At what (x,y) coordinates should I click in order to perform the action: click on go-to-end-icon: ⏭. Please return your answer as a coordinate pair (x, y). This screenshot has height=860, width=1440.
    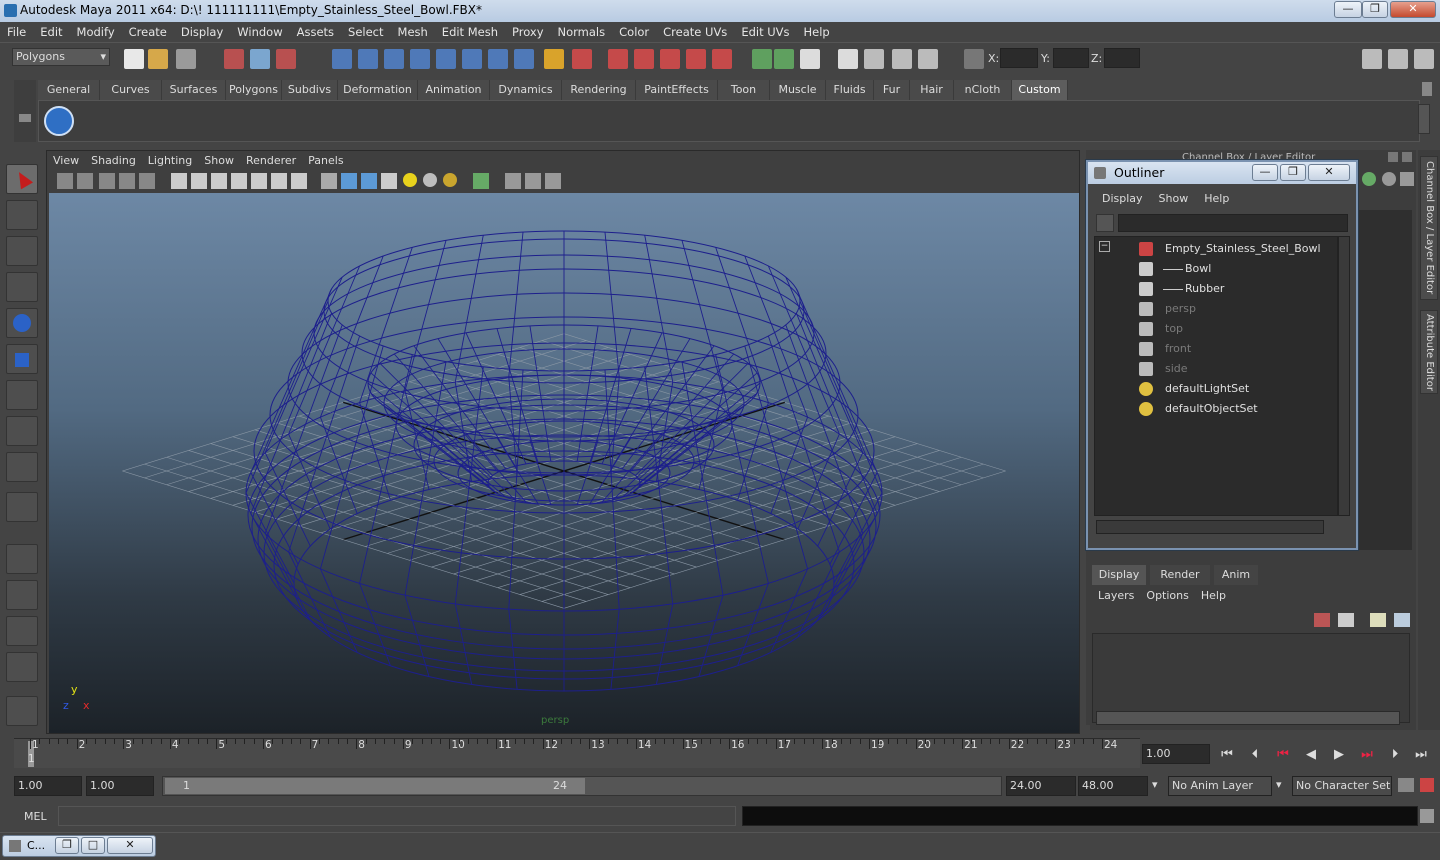
    Looking at the image, I should click on (1421, 755).